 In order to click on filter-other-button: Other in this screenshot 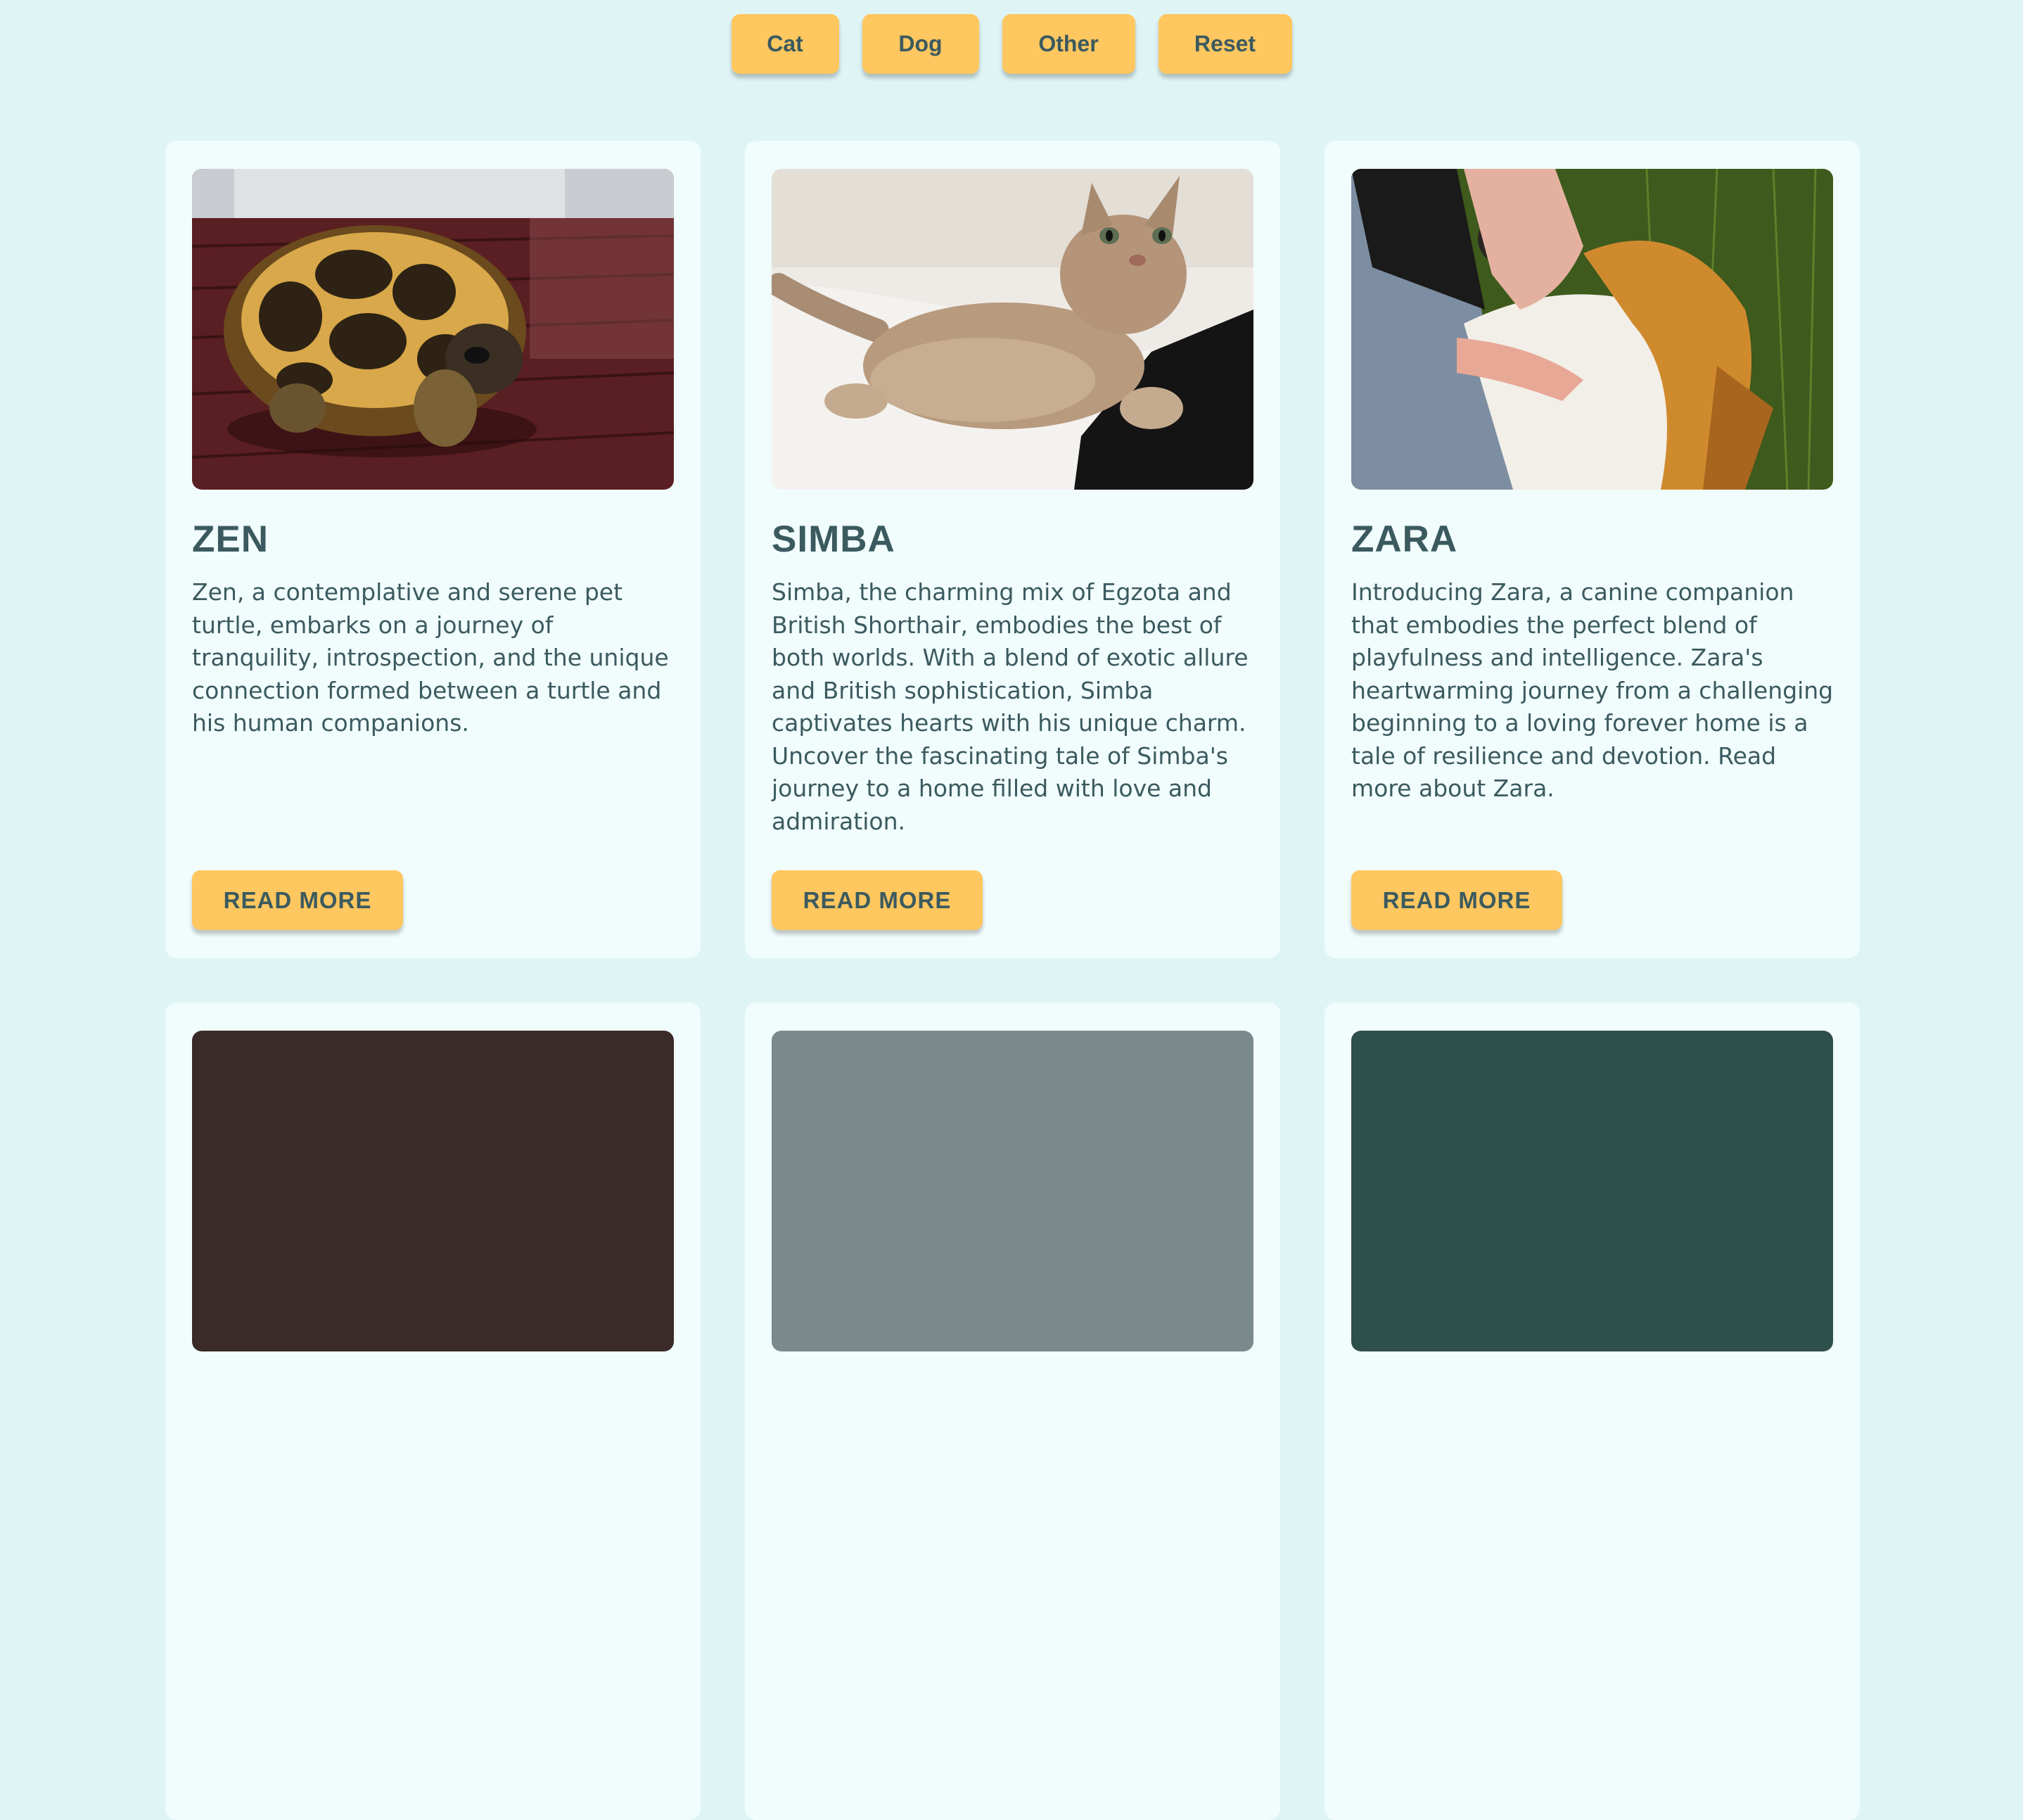, I will do `click(1068, 44)`.